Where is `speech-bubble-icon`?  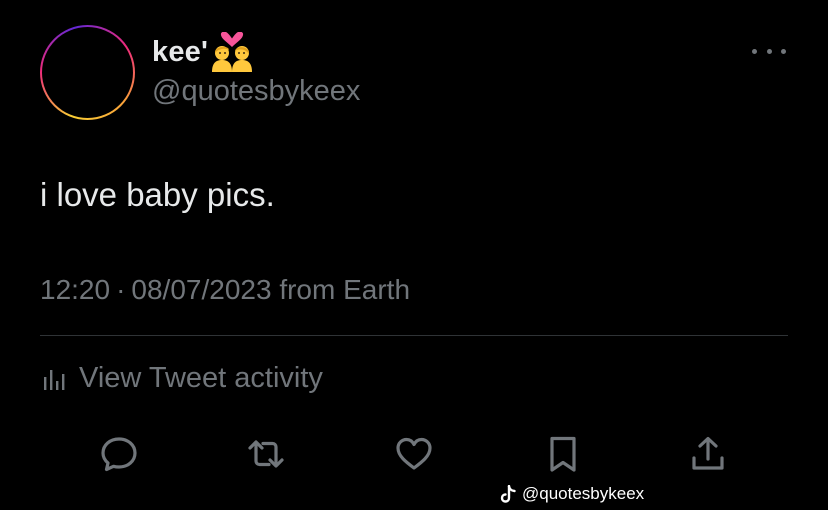 speech-bubble-icon is located at coordinates (119, 454).